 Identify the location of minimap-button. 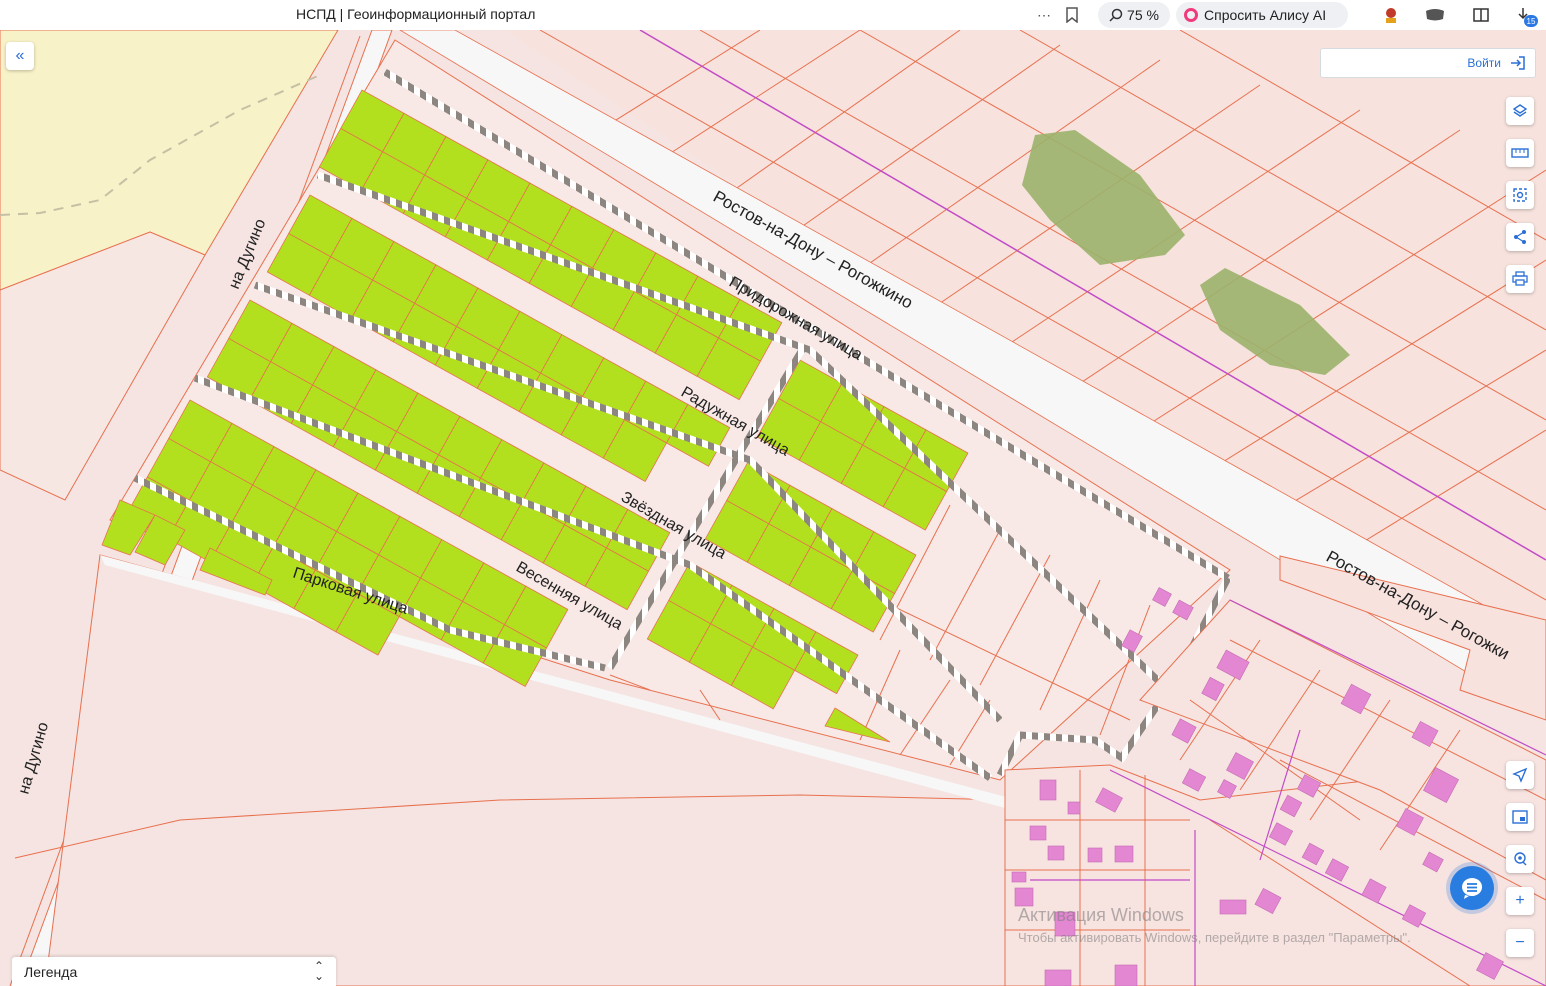
(1520, 817).